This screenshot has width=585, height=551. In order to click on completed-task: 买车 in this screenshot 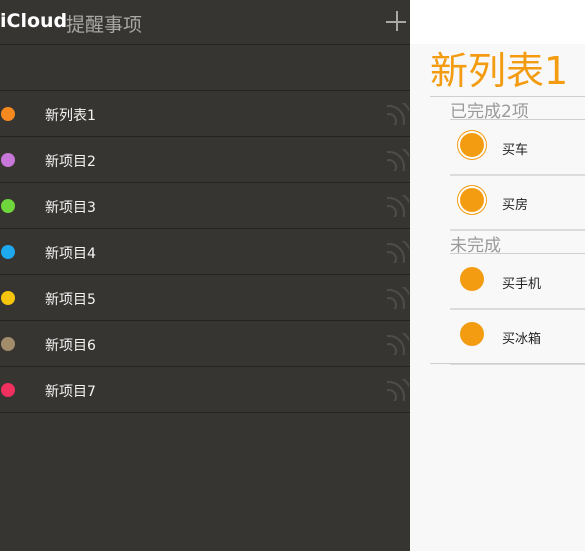, I will do `click(517, 148)`.